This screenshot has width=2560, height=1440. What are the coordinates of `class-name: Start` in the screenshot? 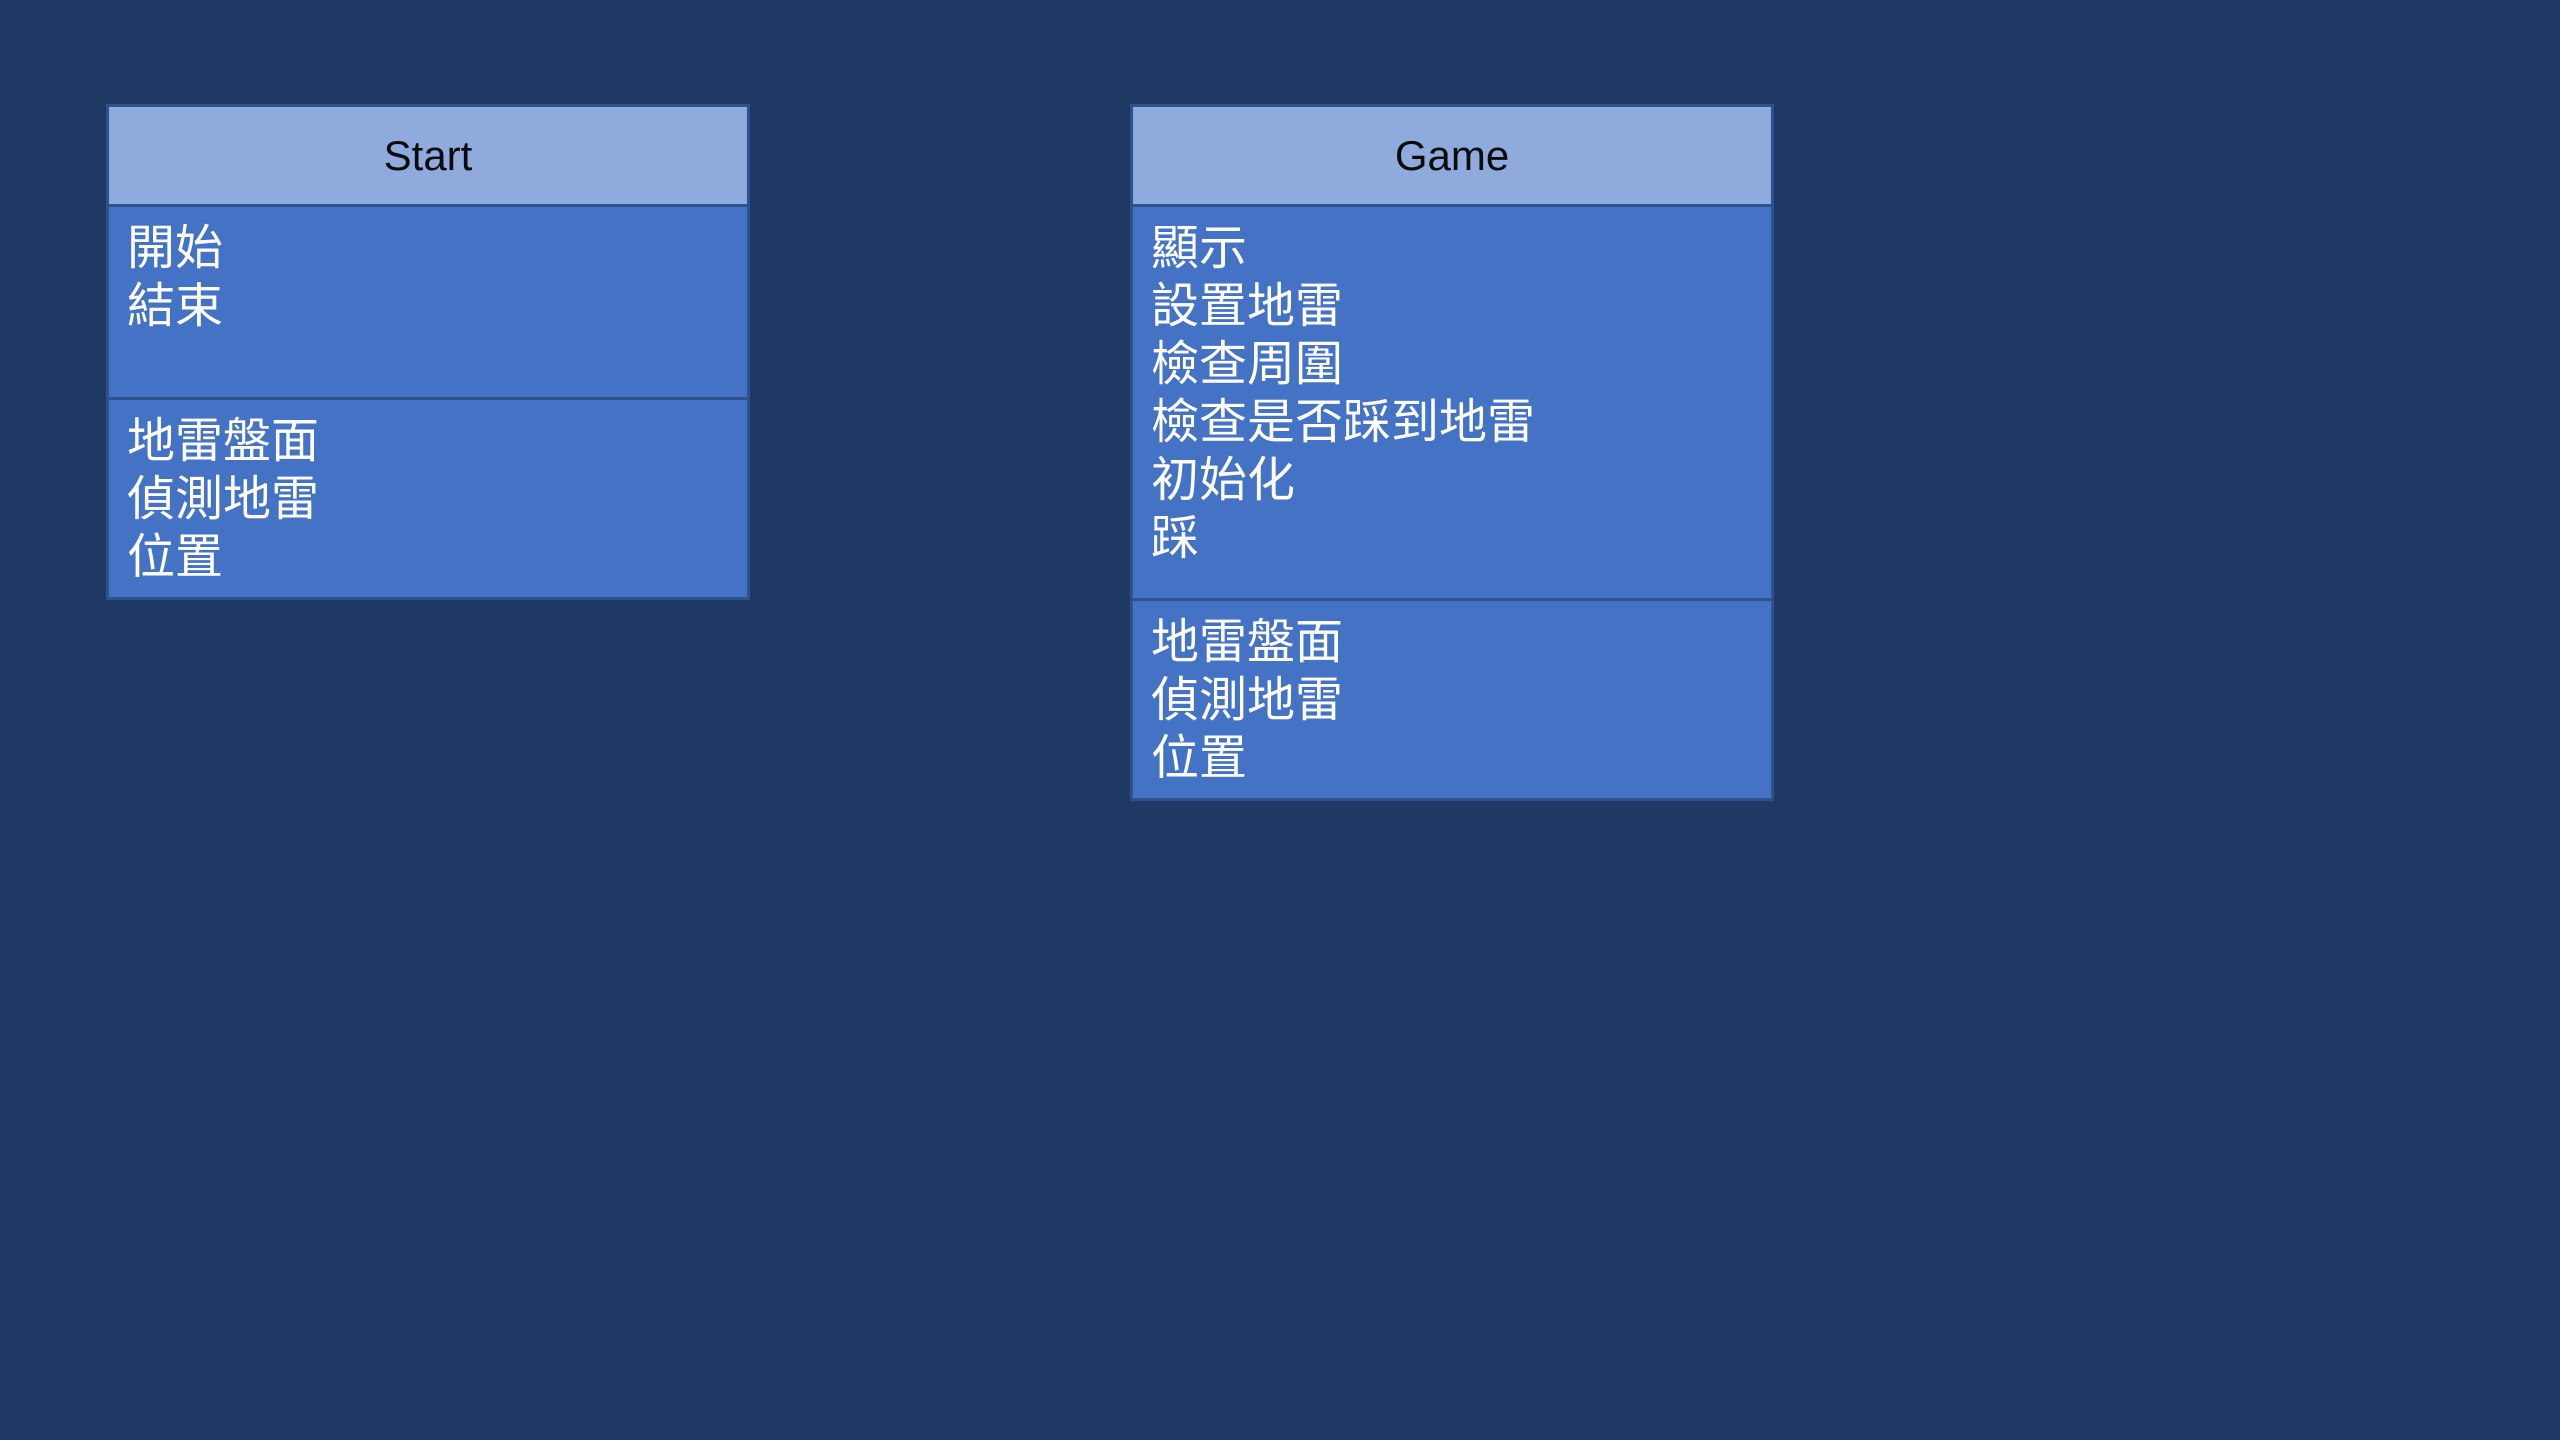 It's located at (428, 155).